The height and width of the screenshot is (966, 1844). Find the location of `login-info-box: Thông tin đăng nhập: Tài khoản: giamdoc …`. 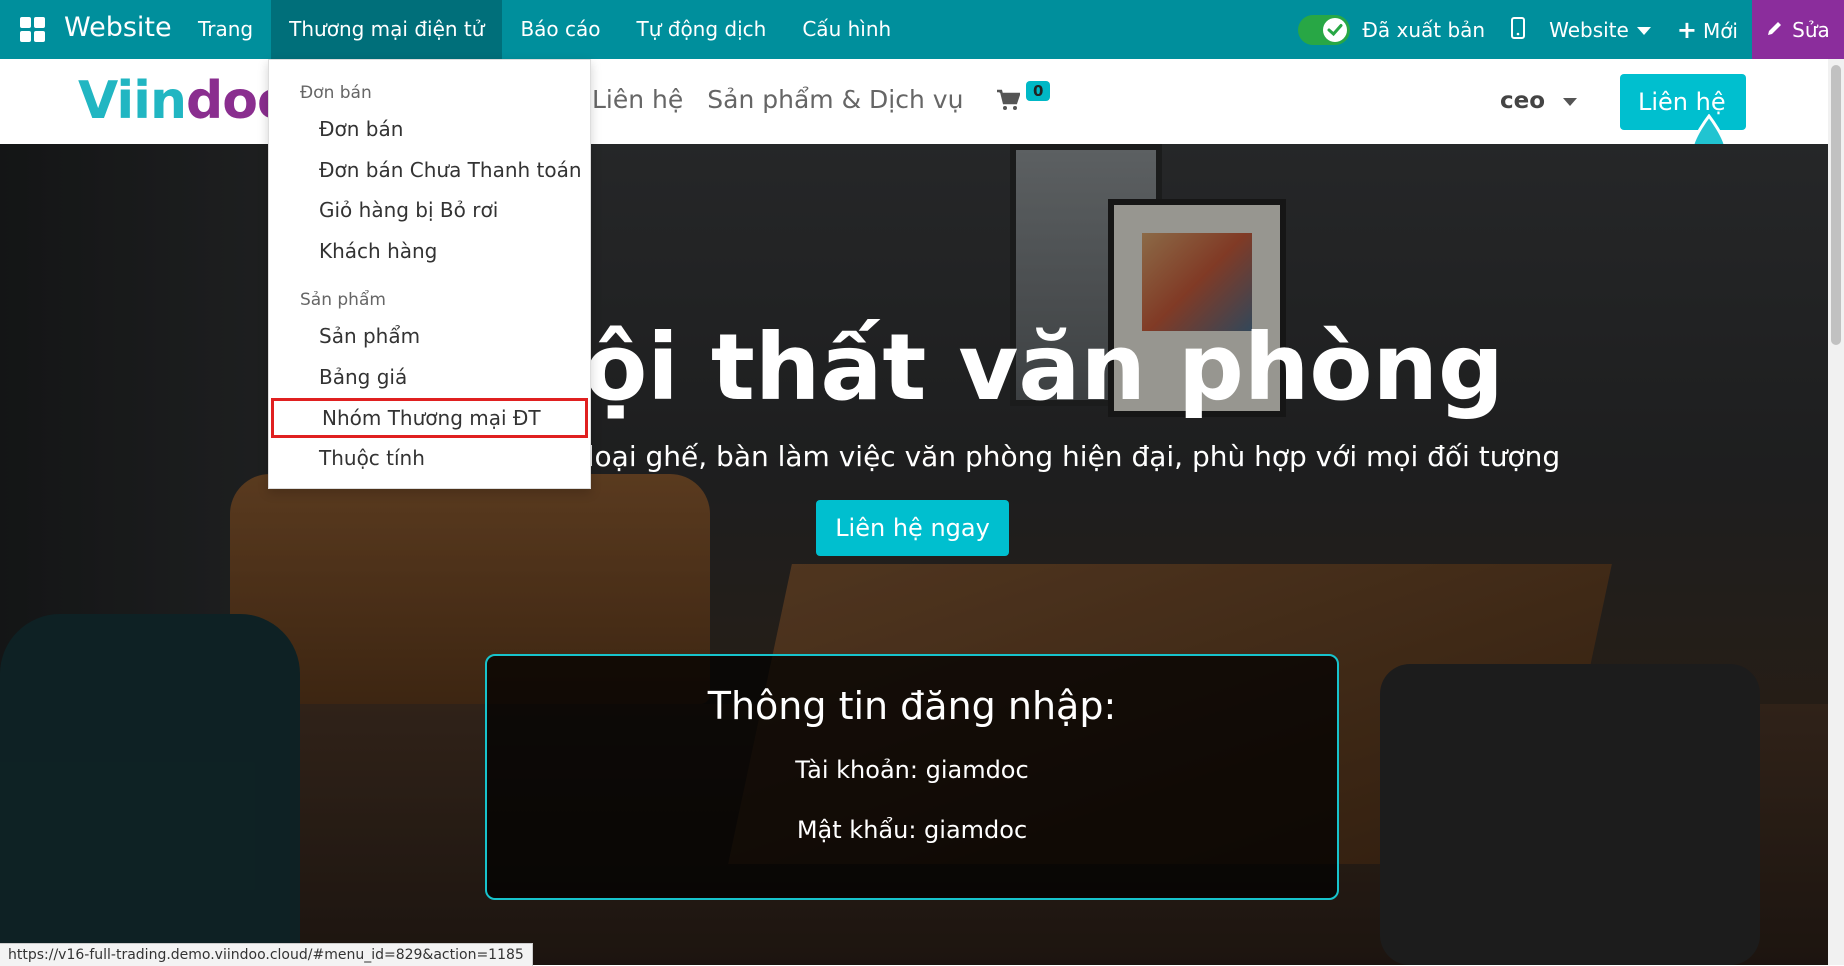

login-info-box: Thông tin đăng nhập: Tài khoản: giamdoc … is located at coordinates (912, 777).